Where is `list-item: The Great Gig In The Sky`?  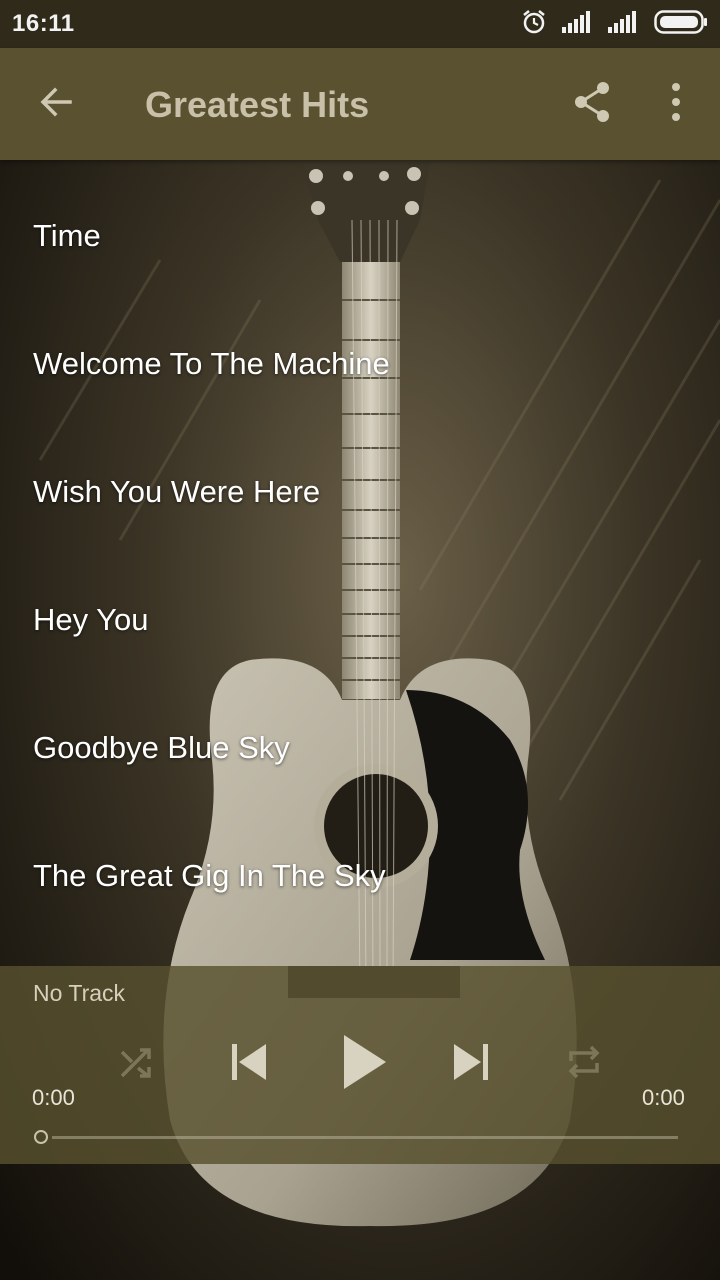
list-item: The Great Gig In The Sky is located at coordinates (360, 864).